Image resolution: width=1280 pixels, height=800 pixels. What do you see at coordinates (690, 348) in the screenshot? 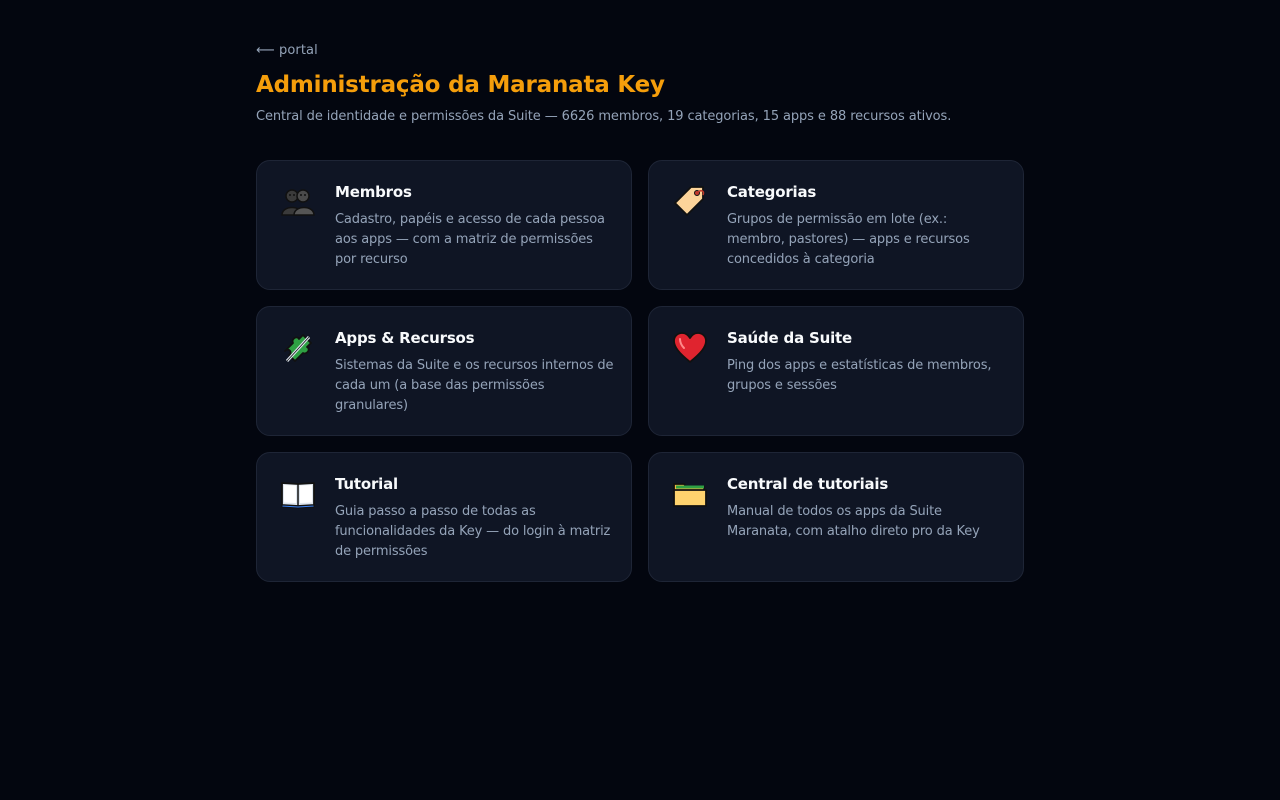
I see `heart-icon` at bounding box center [690, 348].